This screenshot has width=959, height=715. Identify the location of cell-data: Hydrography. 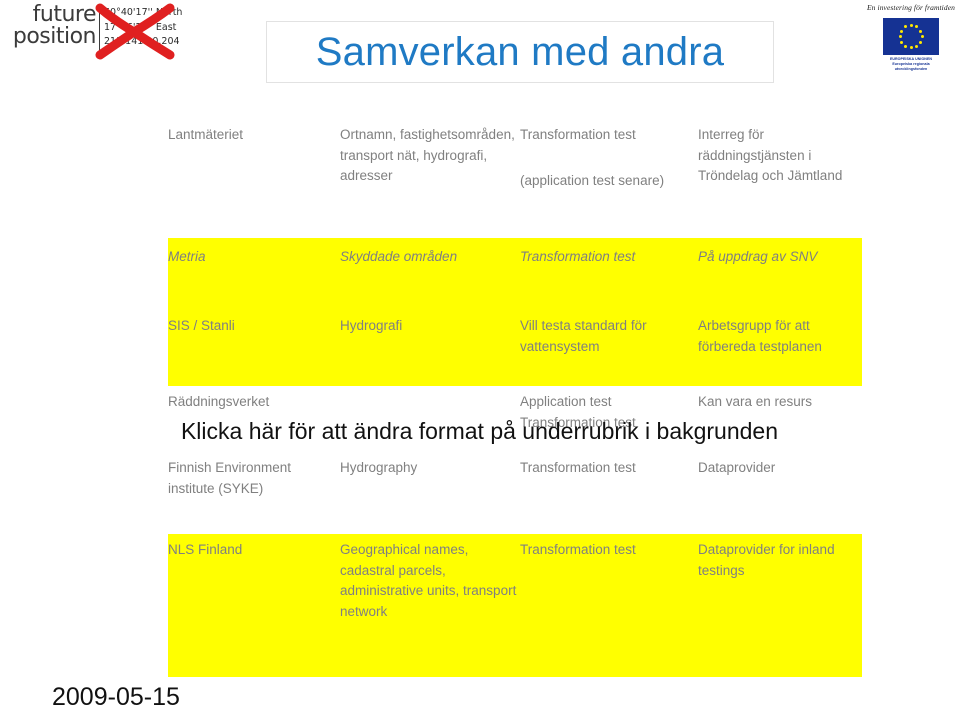
(379, 467).